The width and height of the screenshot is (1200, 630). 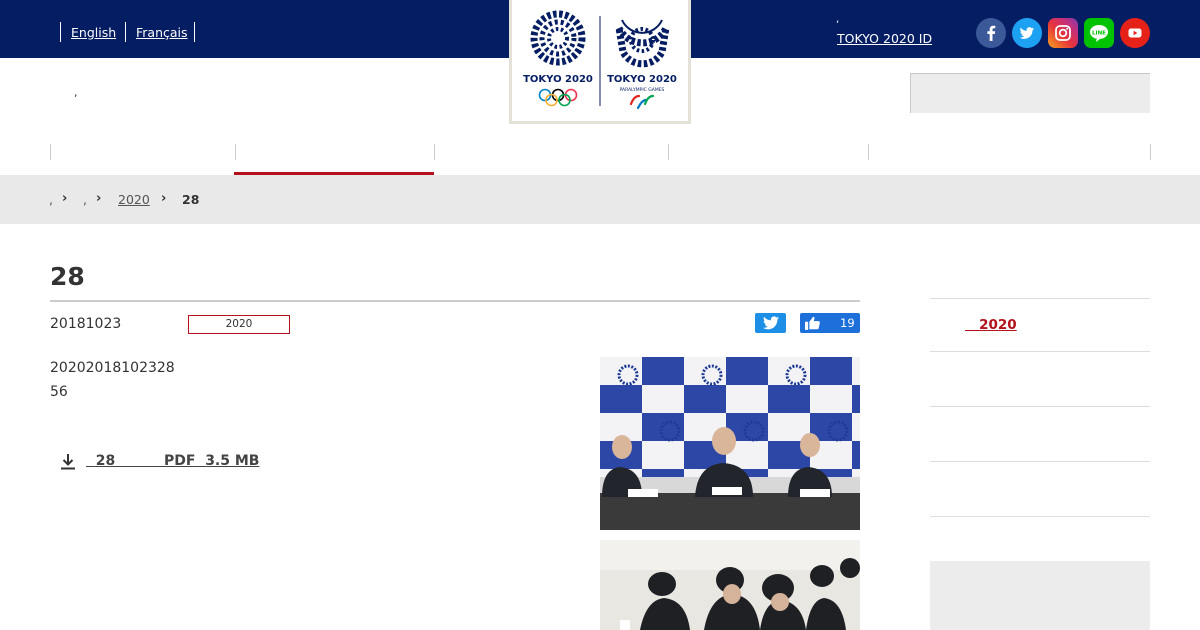 What do you see at coordinates (194, 32) in the screenshot?
I see `language-divider` at bounding box center [194, 32].